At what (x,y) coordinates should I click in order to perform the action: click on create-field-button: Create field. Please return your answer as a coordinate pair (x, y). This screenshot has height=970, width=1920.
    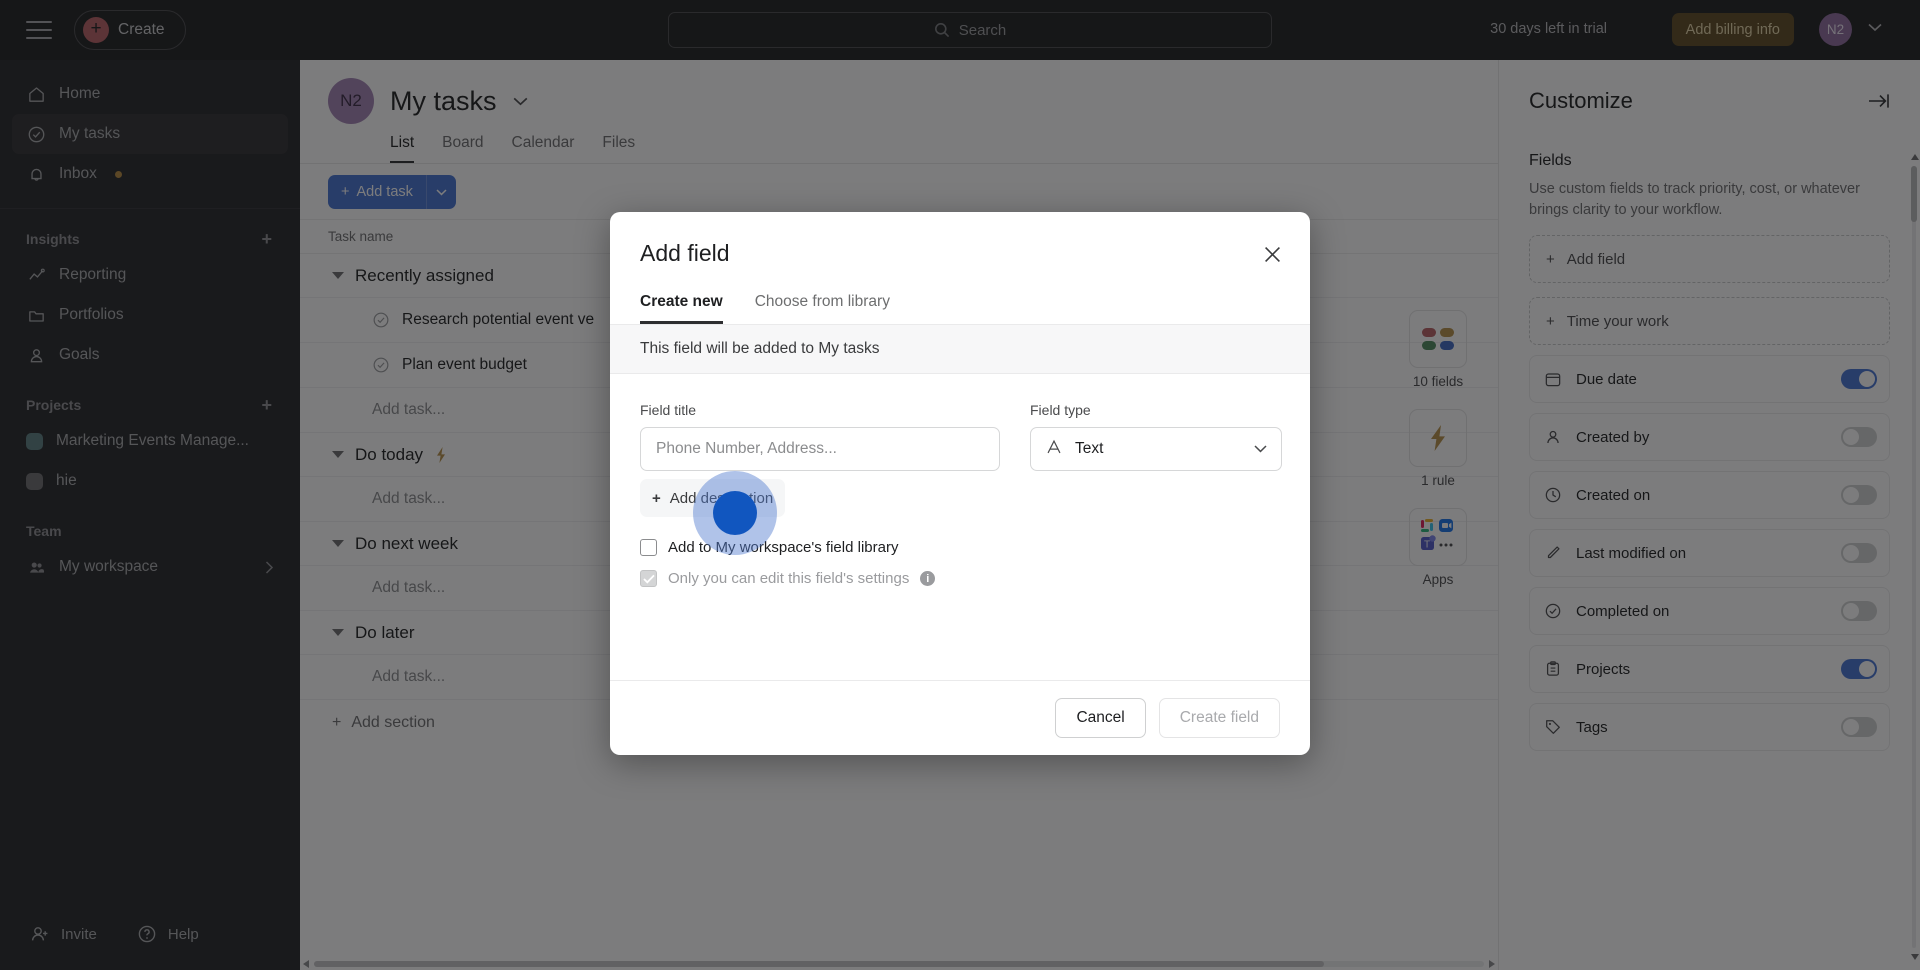
    Looking at the image, I should click on (1219, 718).